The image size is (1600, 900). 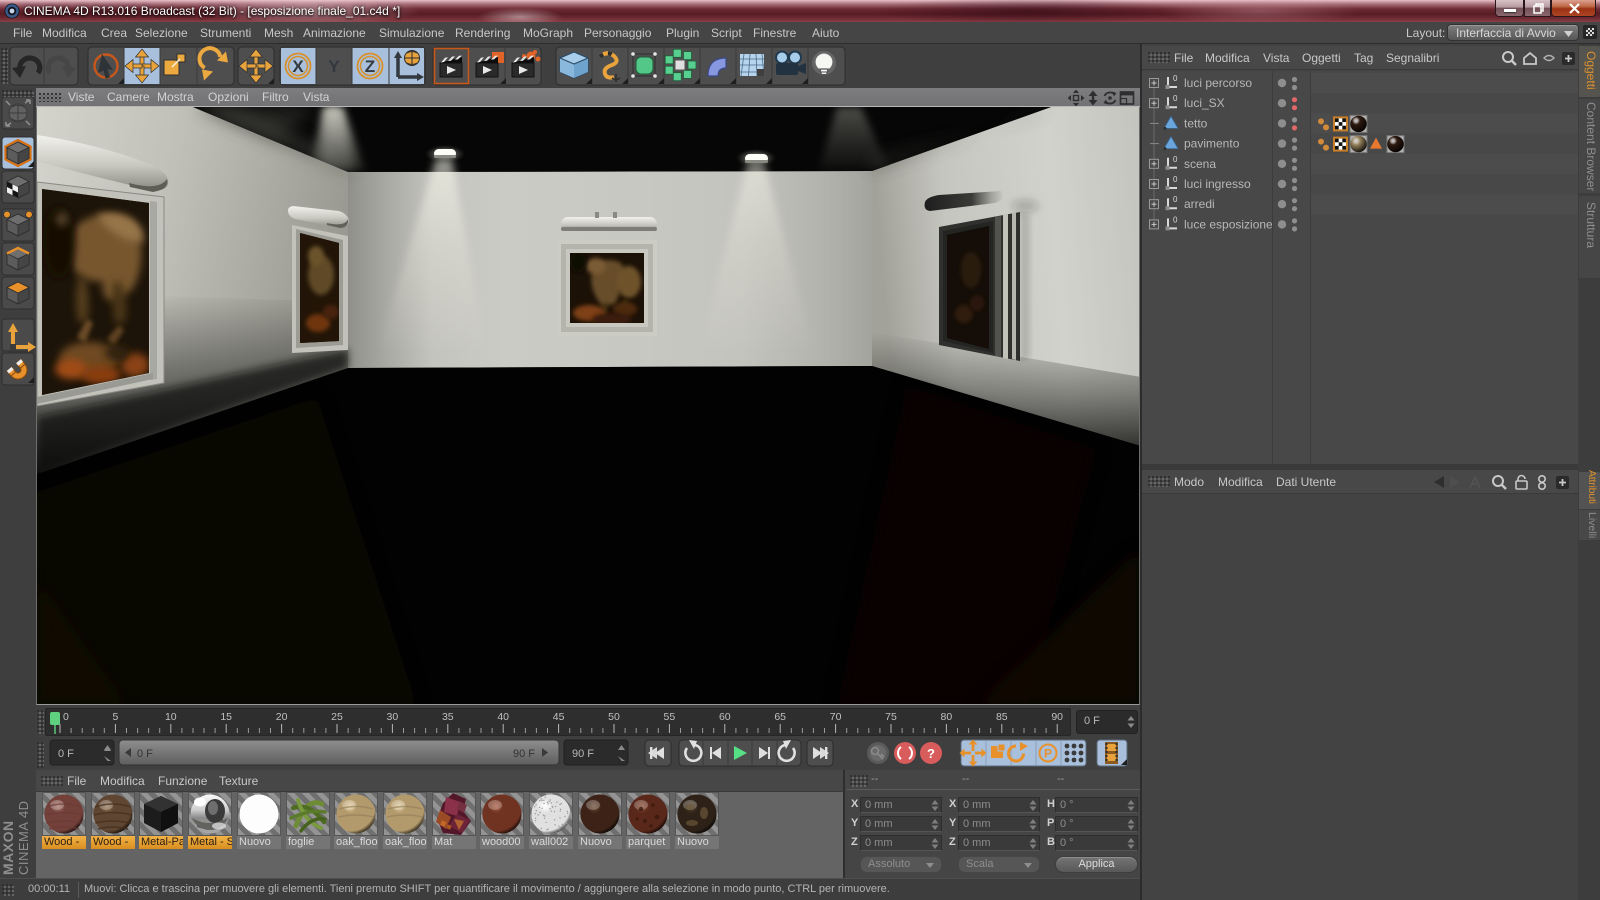 I want to click on svg-text: Z, so click(x=370, y=66).